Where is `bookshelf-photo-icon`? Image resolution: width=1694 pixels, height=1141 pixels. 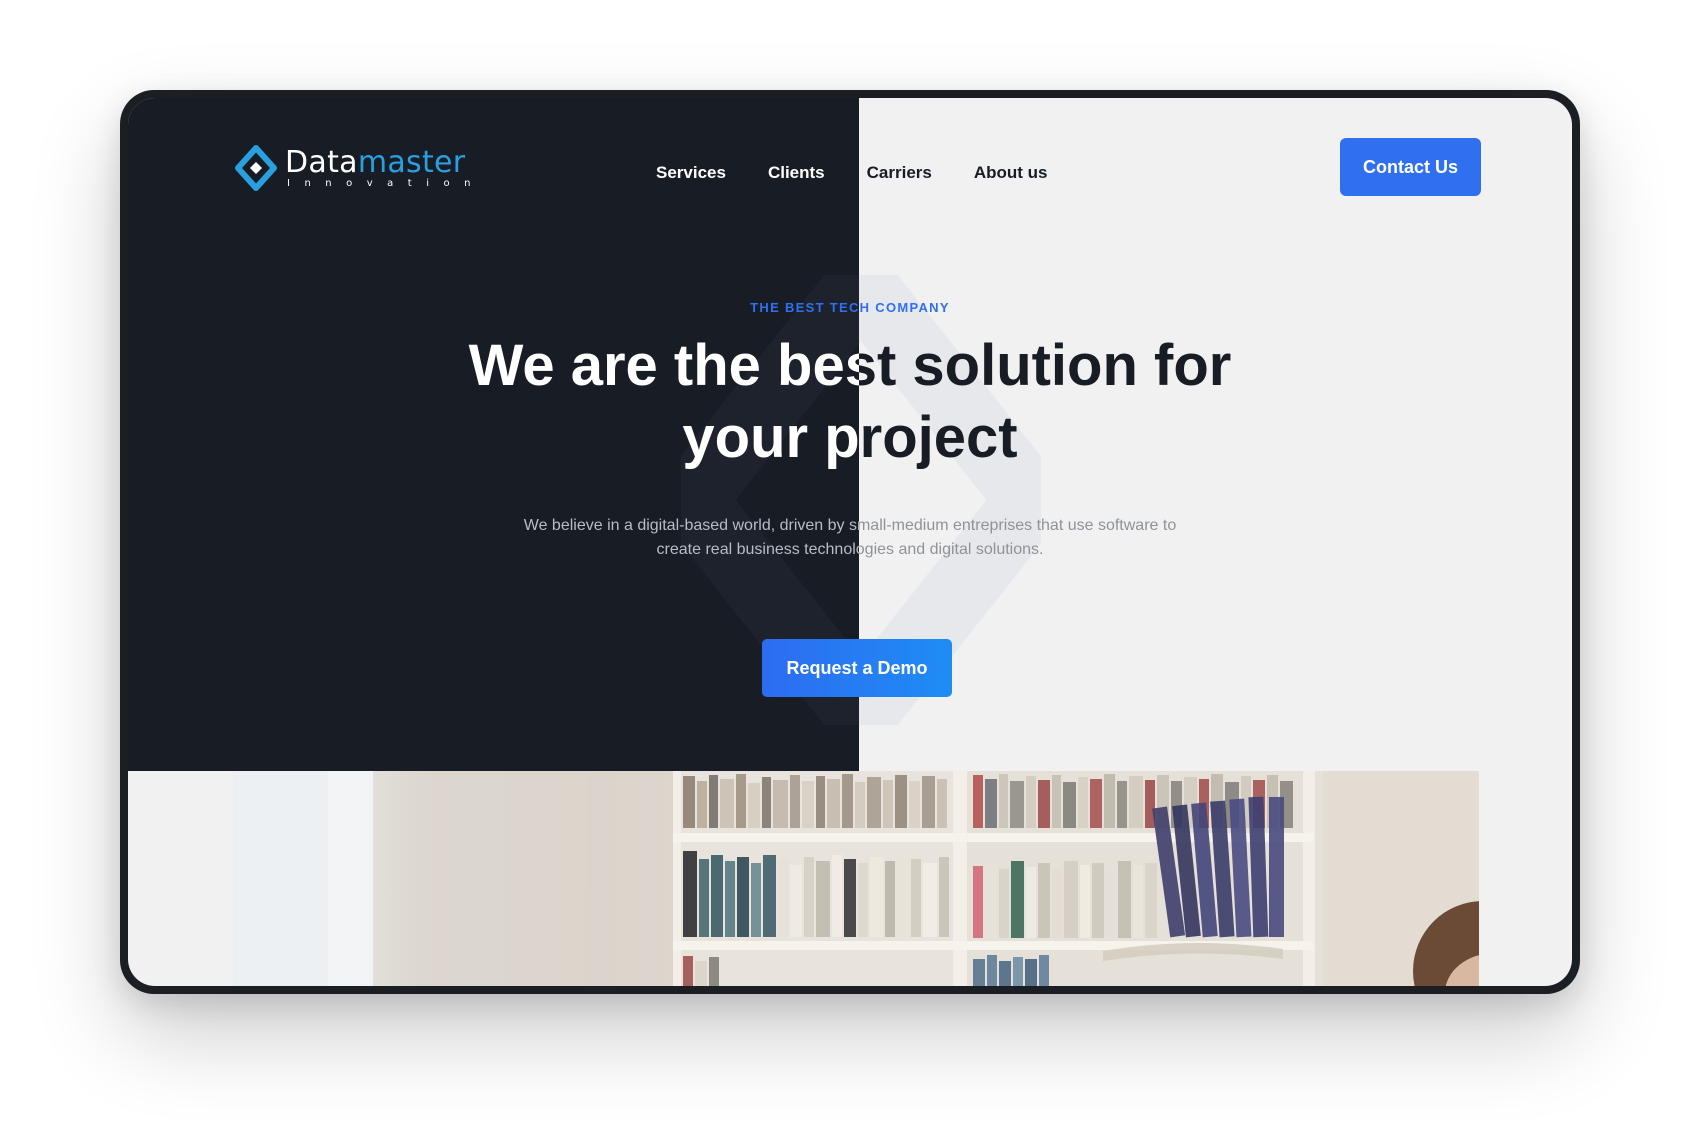
bookshelf-photo-icon is located at coordinates (856, 878).